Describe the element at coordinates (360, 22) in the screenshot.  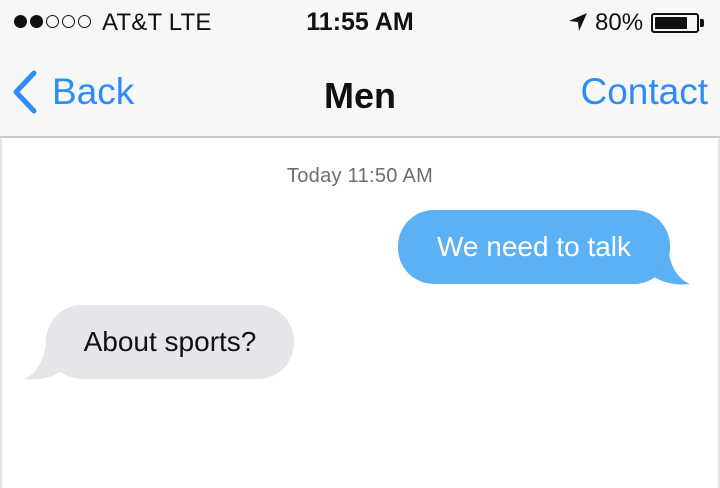
I see `status-bar: AT&T LTE 11:55 AM 80%` at that location.